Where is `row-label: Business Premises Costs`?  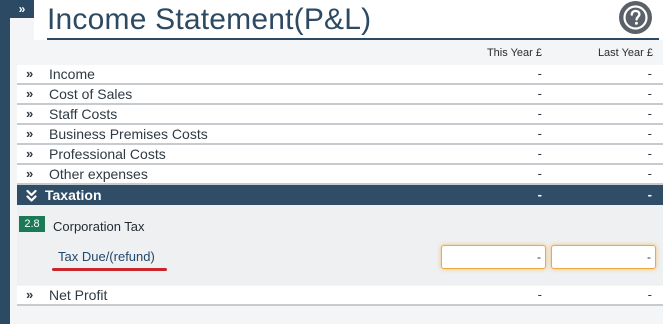
row-label: Business Premises Costs is located at coordinates (128, 134).